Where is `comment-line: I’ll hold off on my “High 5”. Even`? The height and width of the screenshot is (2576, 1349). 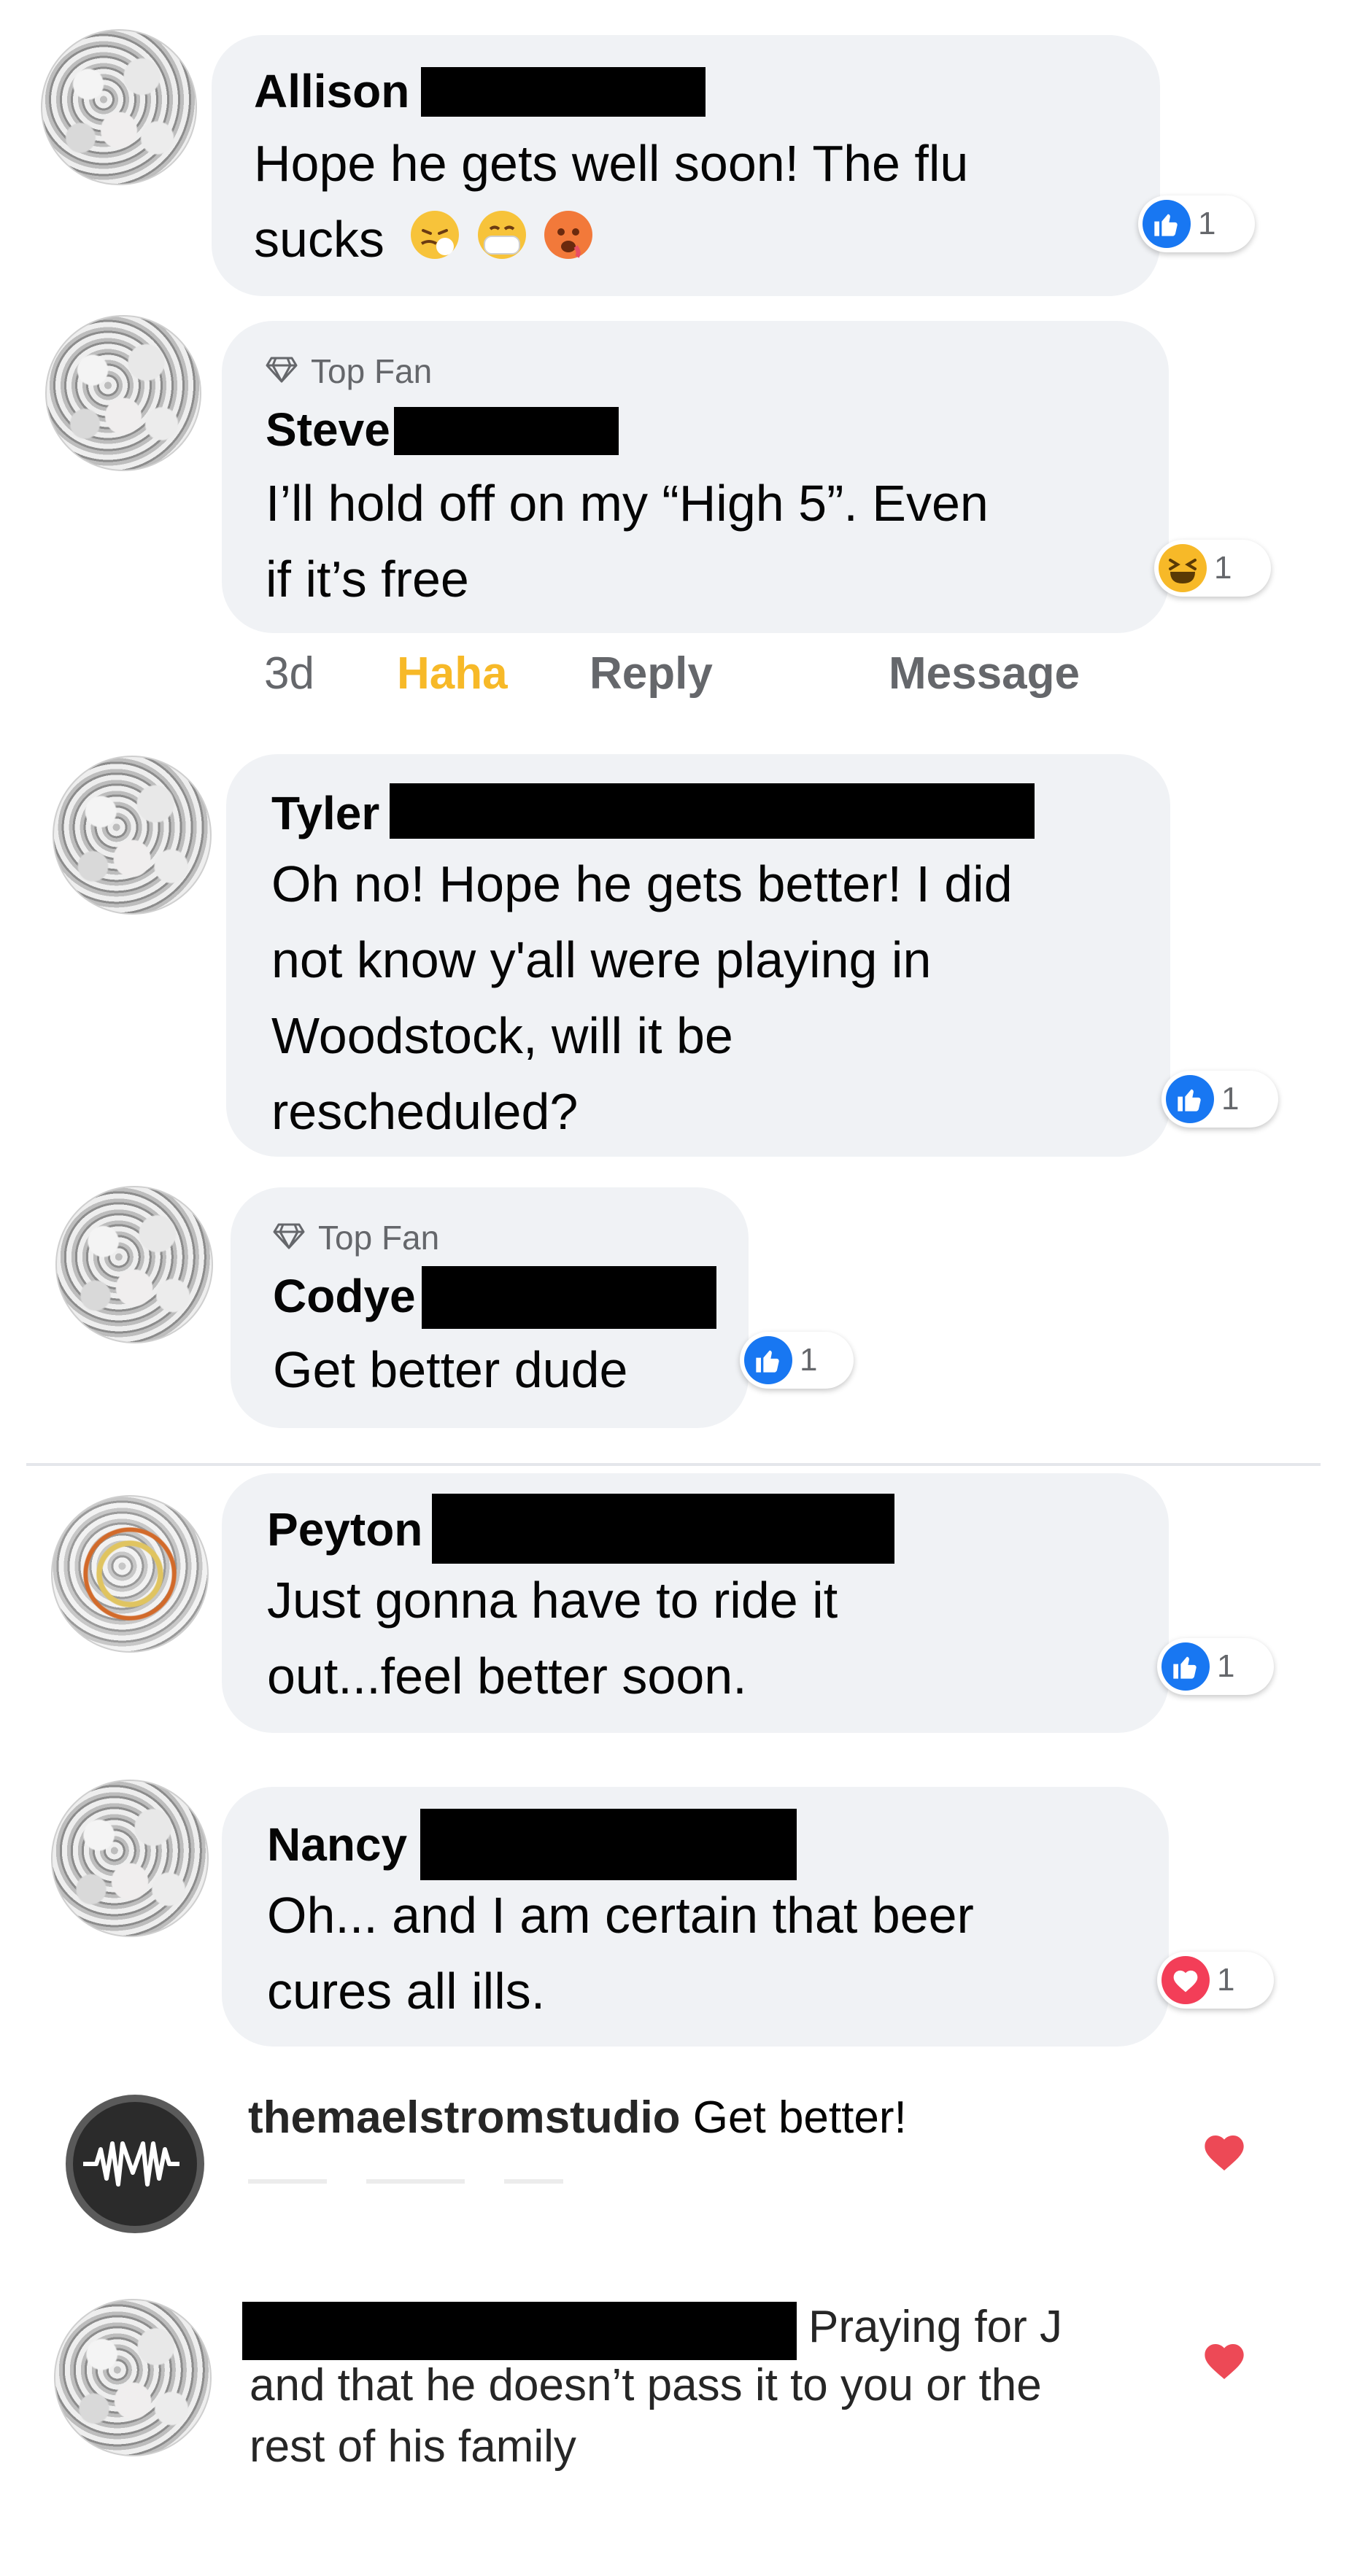 comment-line: I’ll hold off on my “High 5”. Even is located at coordinates (627, 504).